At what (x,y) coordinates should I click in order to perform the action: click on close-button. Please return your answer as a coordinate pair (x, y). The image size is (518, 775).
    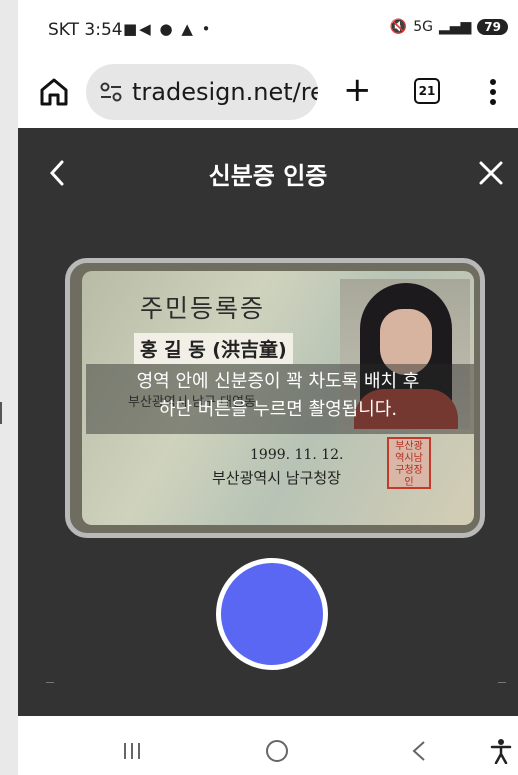
    Looking at the image, I should click on (491, 173).